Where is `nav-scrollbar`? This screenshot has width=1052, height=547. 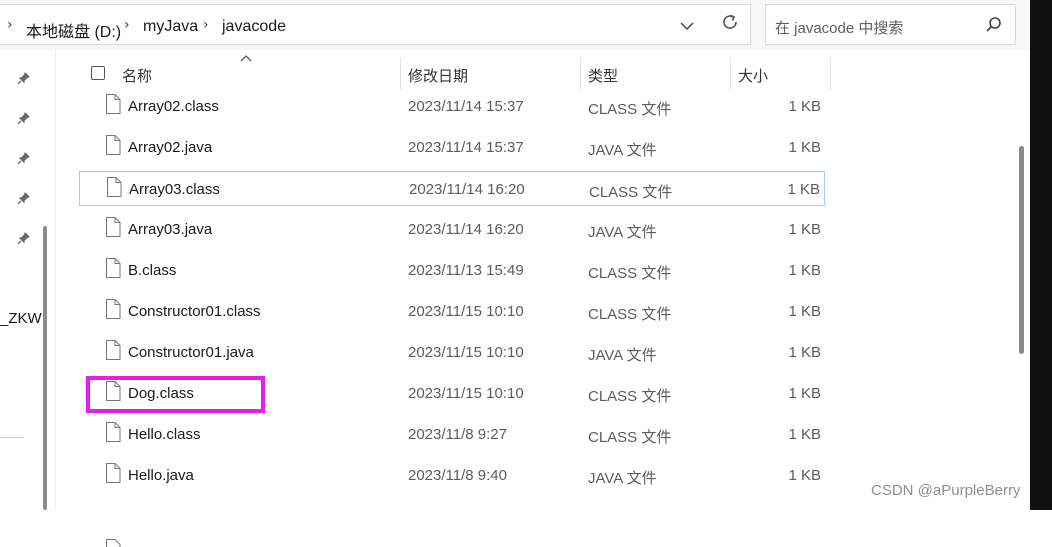
nav-scrollbar is located at coordinates (45, 368).